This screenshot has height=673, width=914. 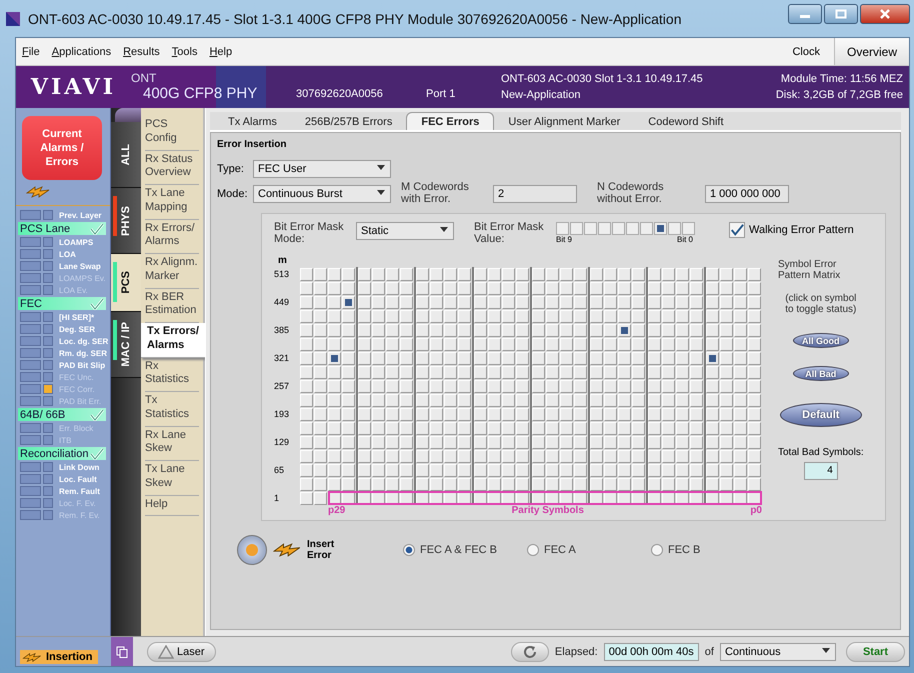 What do you see at coordinates (282, 274) in the screenshot?
I see `row-label: 513` at bounding box center [282, 274].